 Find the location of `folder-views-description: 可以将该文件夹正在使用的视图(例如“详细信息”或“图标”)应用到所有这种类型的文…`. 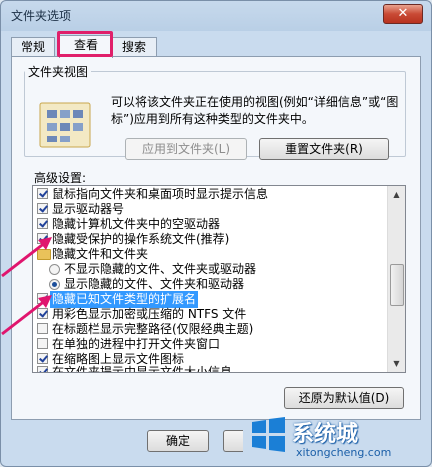

folder-views-description: 可以将该文件夹正在使用的视图(例如“详细信息”或“图标”)应用到所有这种类型的文… is located at coordinates (255, 110).